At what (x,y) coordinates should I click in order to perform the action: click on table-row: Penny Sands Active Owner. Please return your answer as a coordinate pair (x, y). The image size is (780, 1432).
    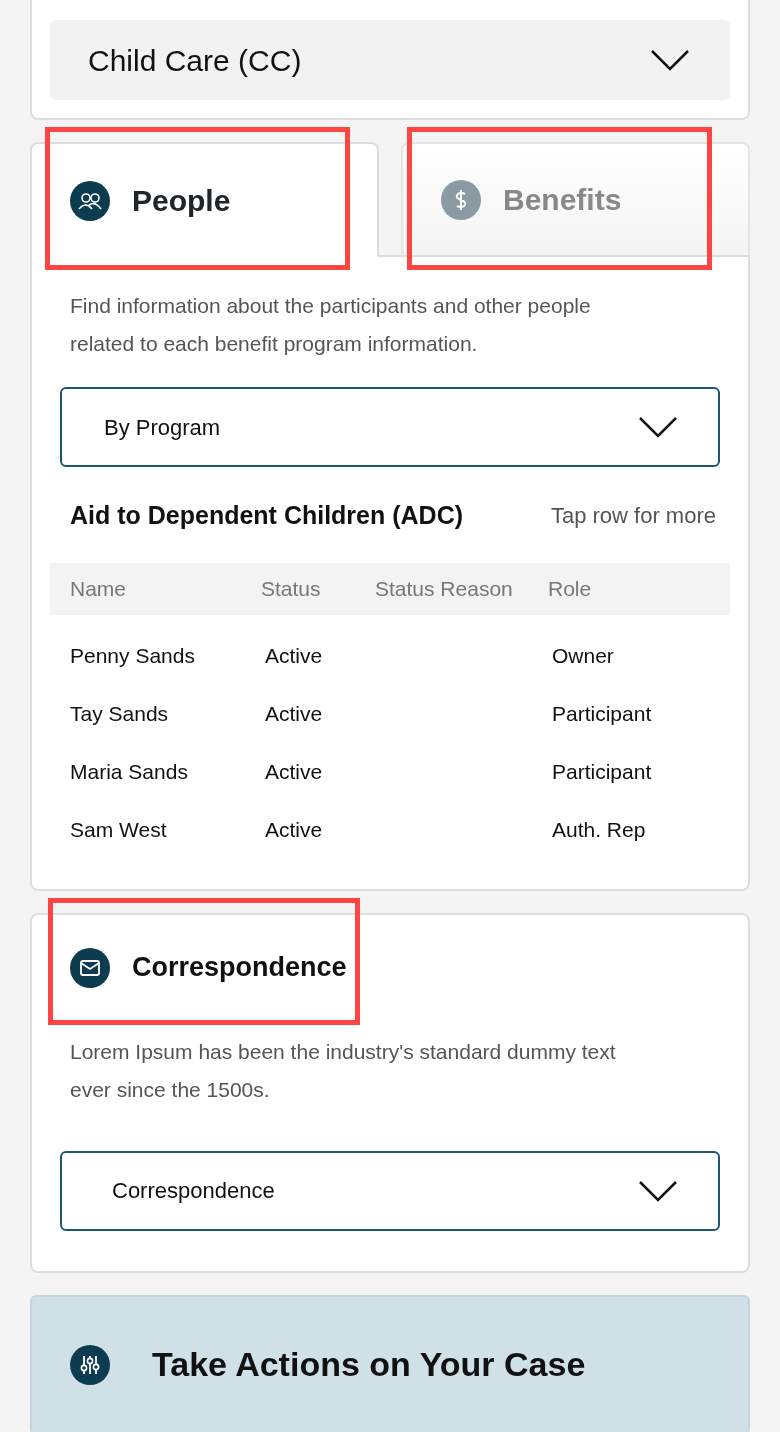
    Looking at the image, I should click on (390, 655).